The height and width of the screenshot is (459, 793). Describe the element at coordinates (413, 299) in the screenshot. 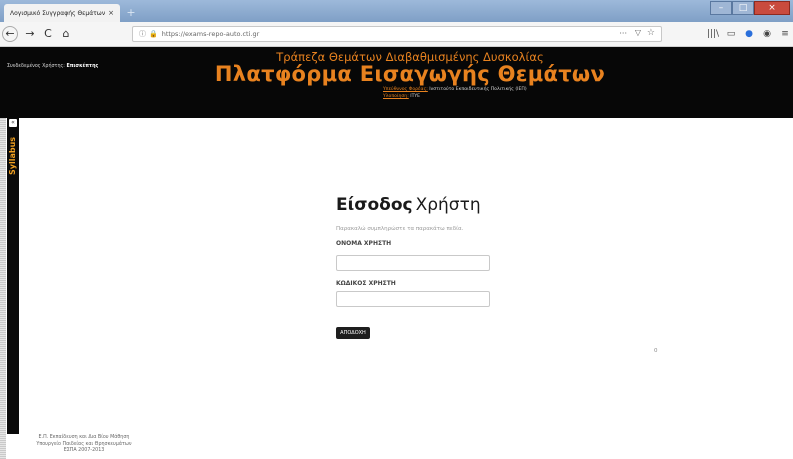

I see `password-input` at that location.